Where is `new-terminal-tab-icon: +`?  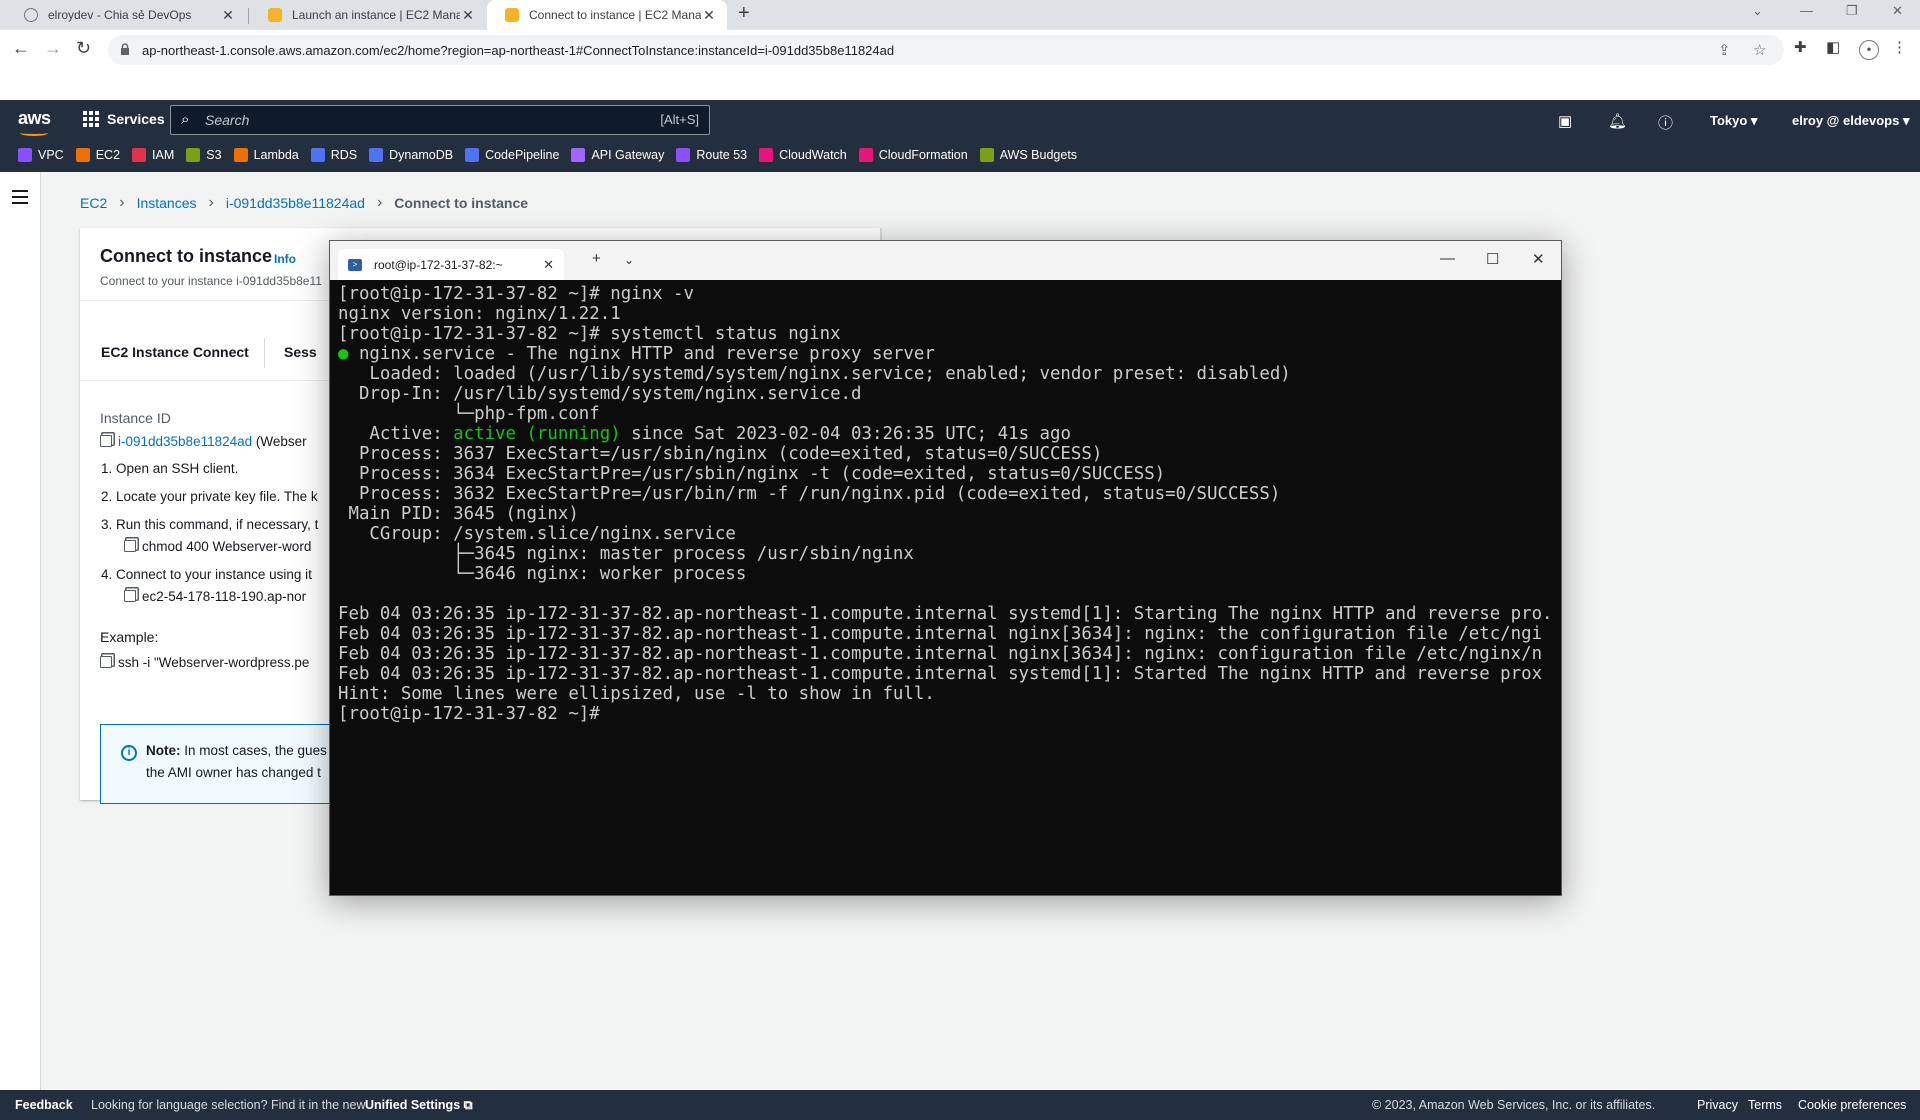 new-terminal-tab-icon: + is located at coordinates (596, 258).